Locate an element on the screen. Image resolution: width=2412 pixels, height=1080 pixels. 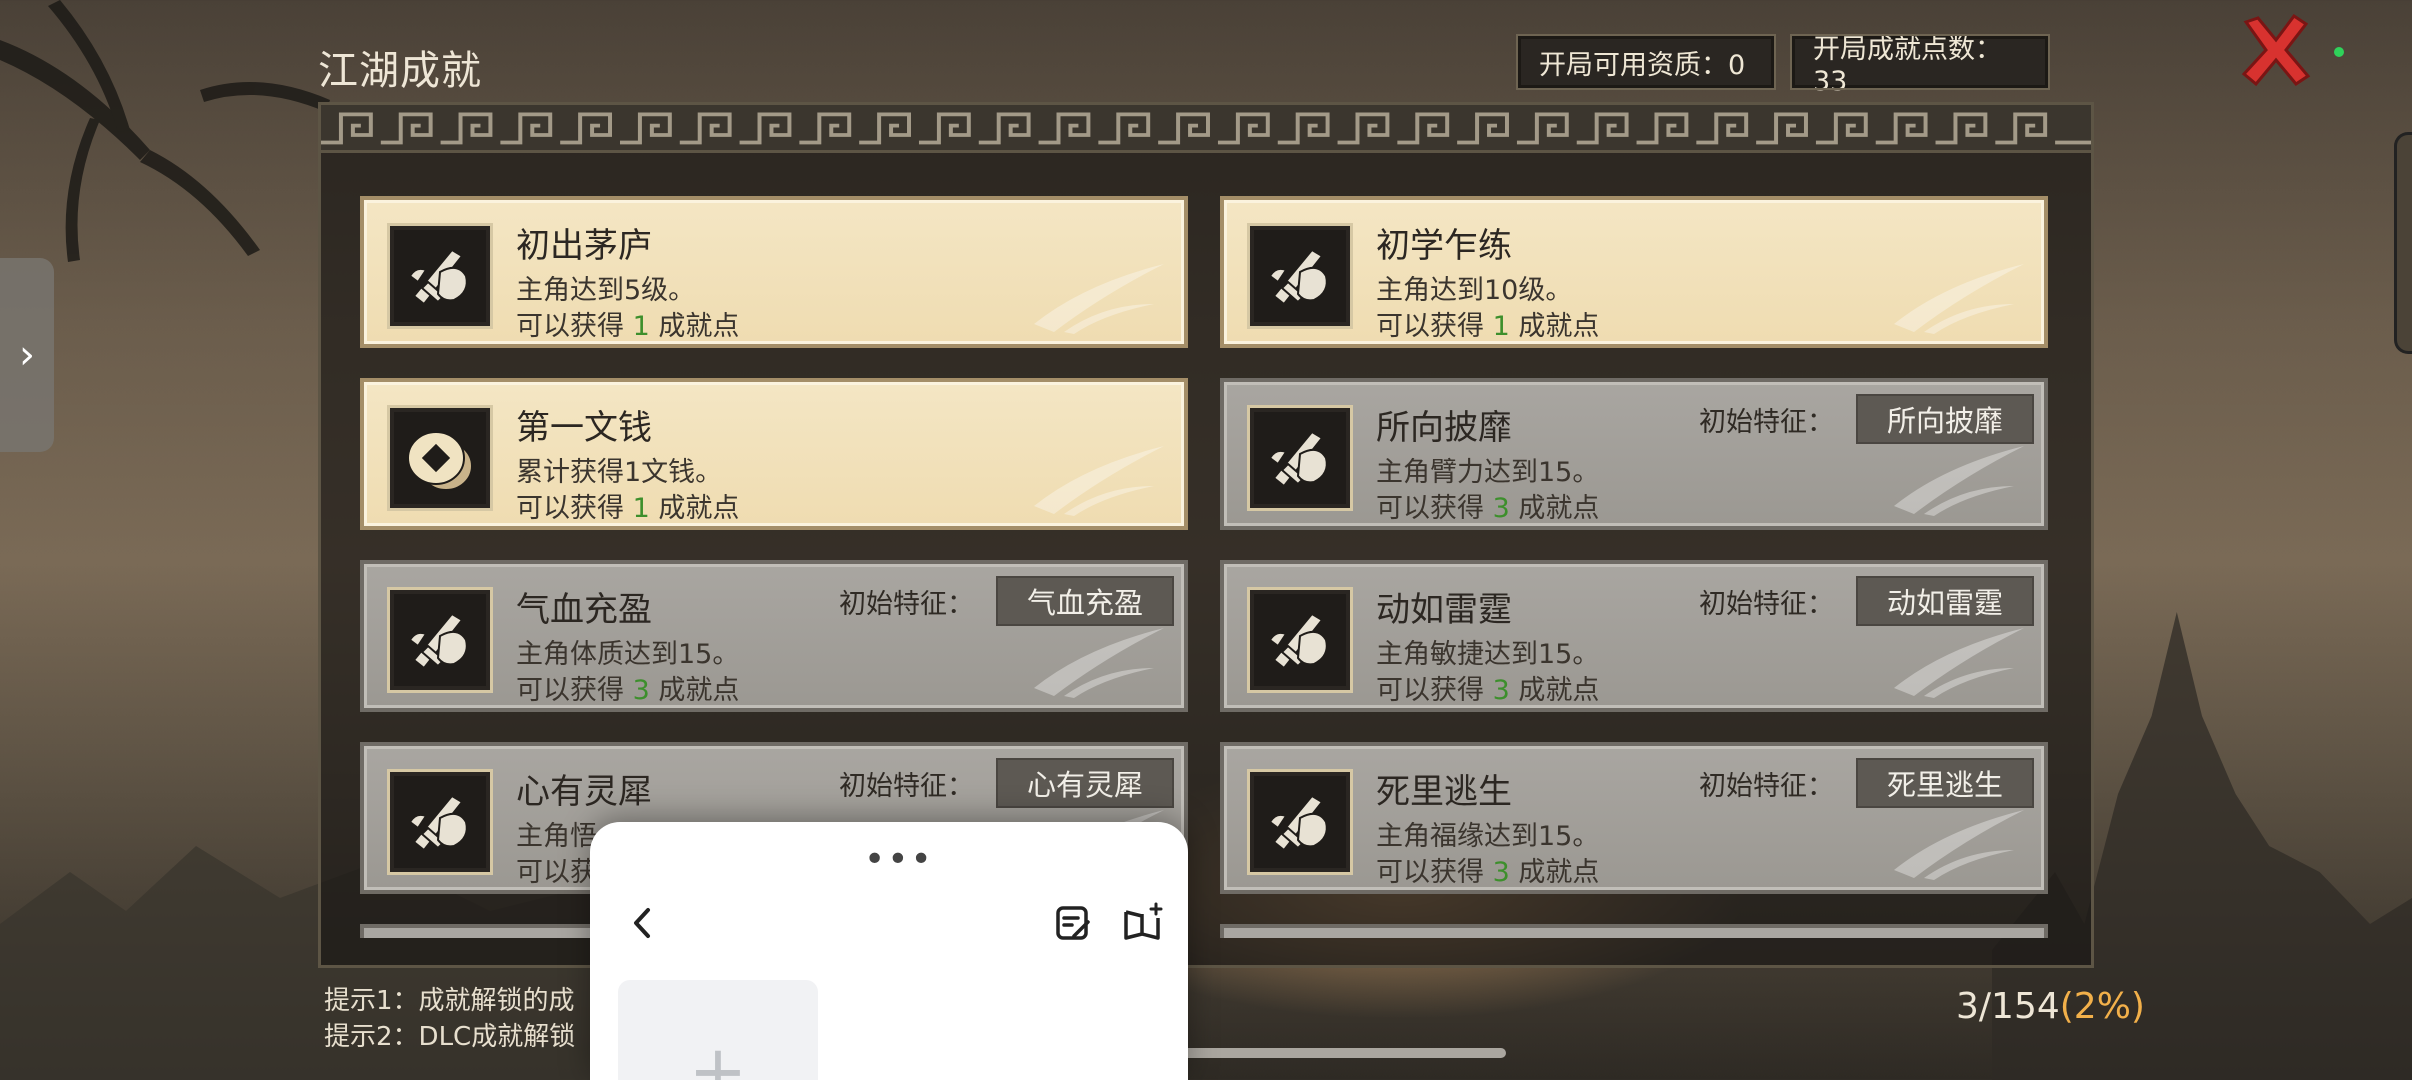
more-dots-icon: ••• is located at coordinates (899, 860).